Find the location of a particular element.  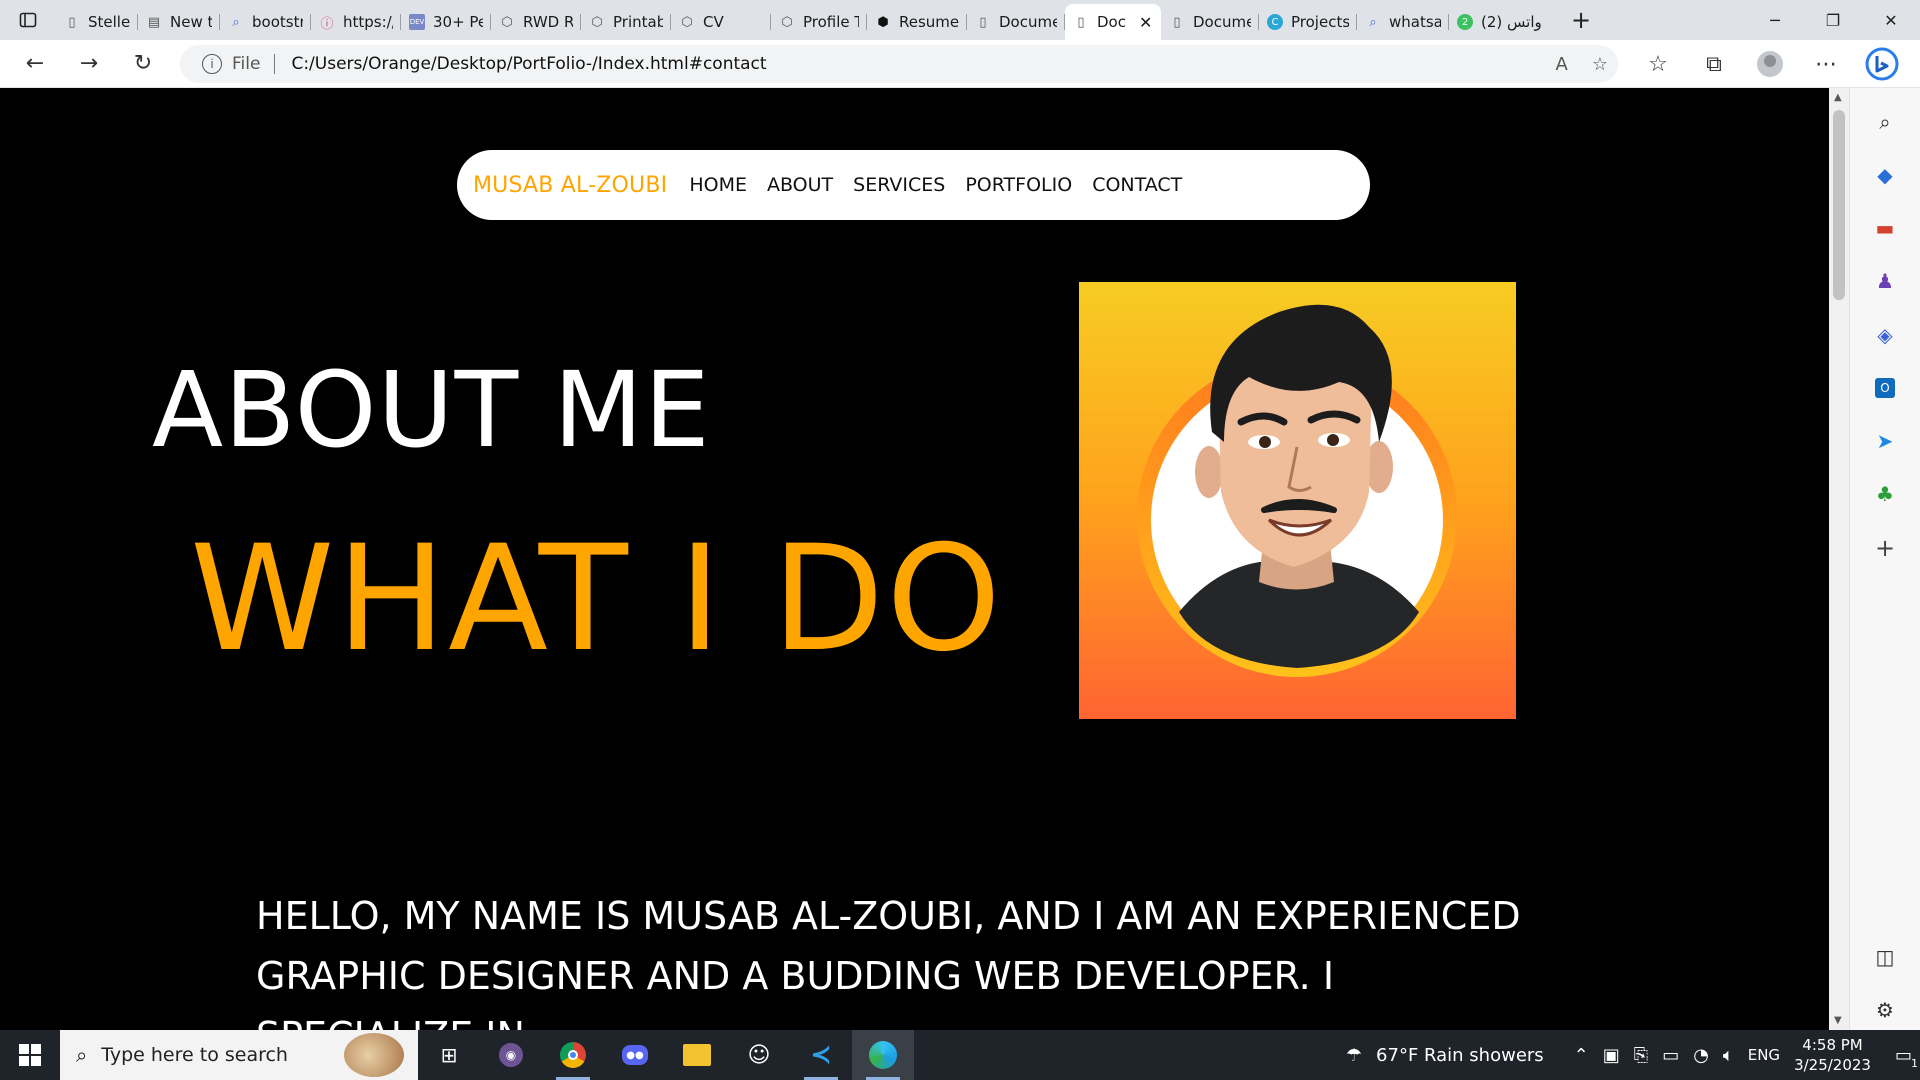

nav-link-portfolio: PORTFOLIO is located at coordinates (1018, 185).